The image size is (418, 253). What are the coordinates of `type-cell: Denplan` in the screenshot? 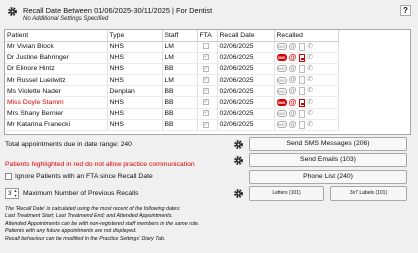 It's located at (135, 91).